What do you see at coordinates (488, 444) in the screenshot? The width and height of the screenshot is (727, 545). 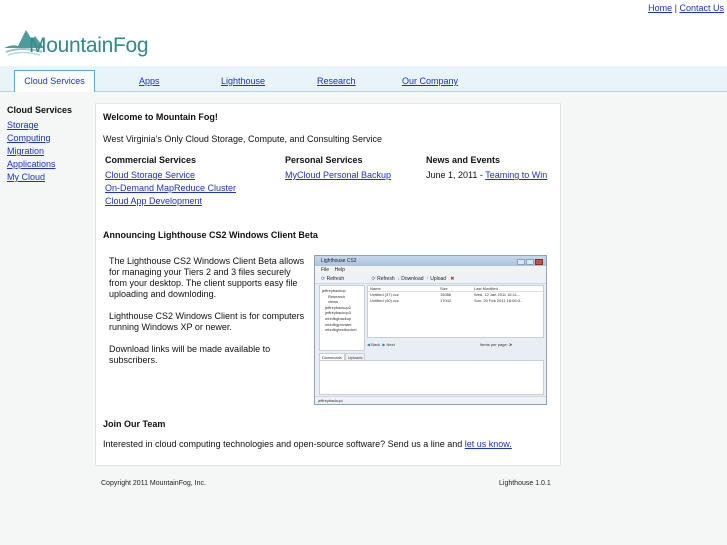 I see `let-us-know-link: let us know.` at bounding box center [488, 444].